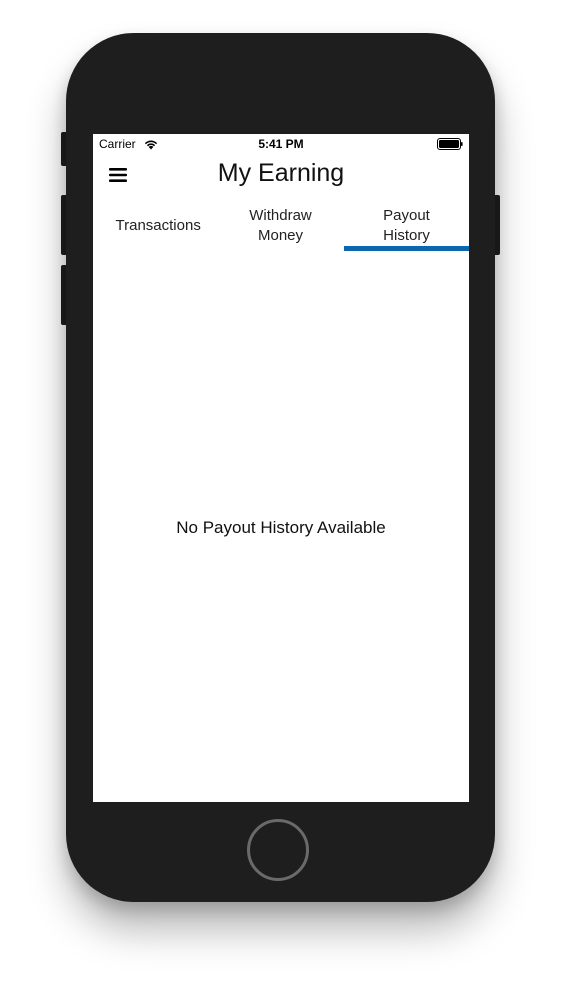  I want to click on tab-label: Payout History, so click(406, 225).